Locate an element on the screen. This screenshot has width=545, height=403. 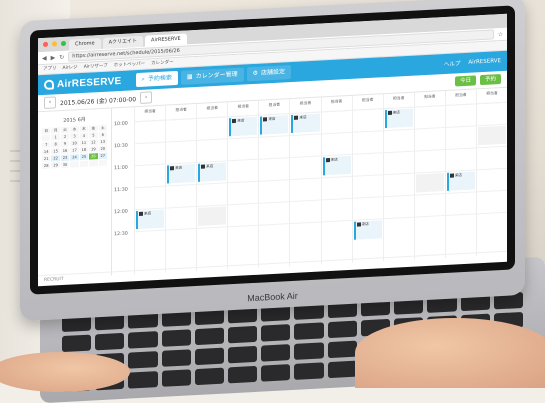
calendar-day: 30 is located at coordinates (65, 165).